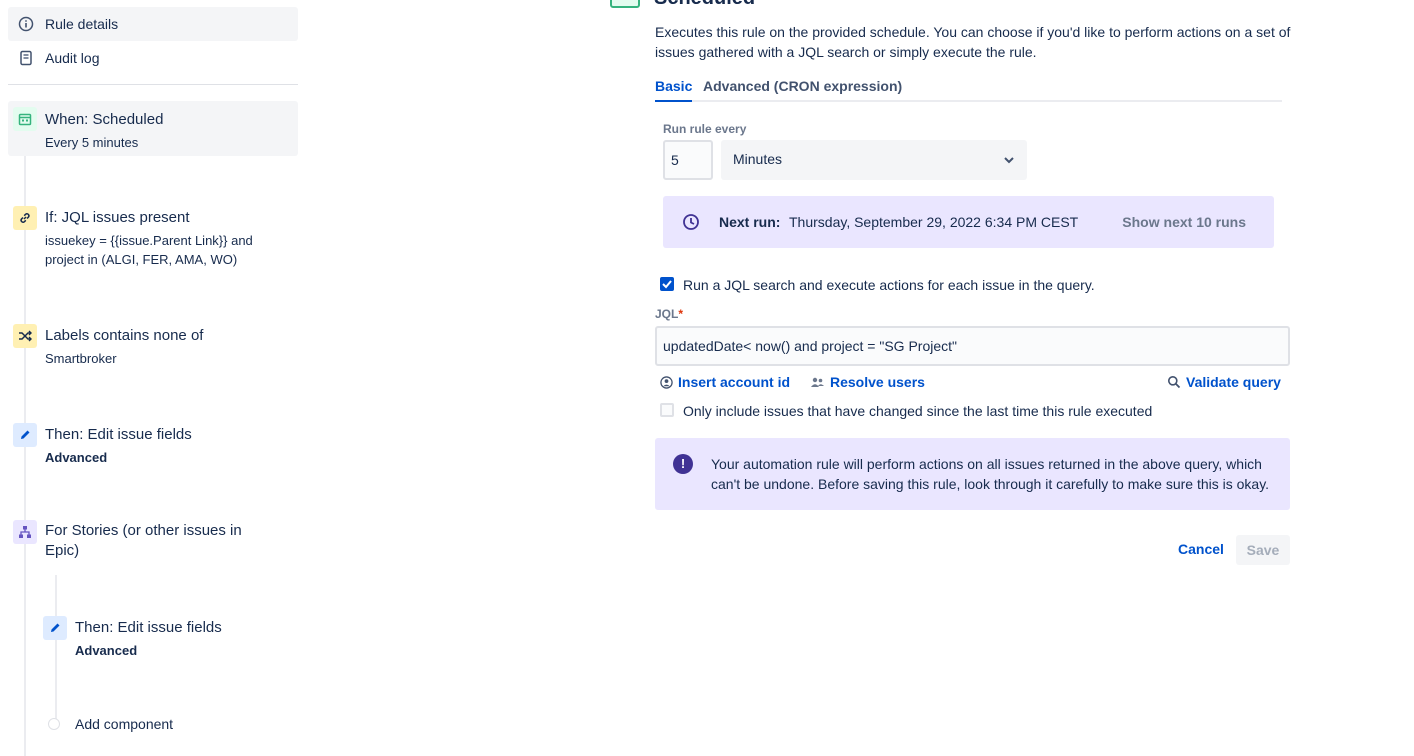  What do you see at coordinates (667, 284) in the screenshot?
I see `jql-search-checkbox` at bounding box center [667, 284].